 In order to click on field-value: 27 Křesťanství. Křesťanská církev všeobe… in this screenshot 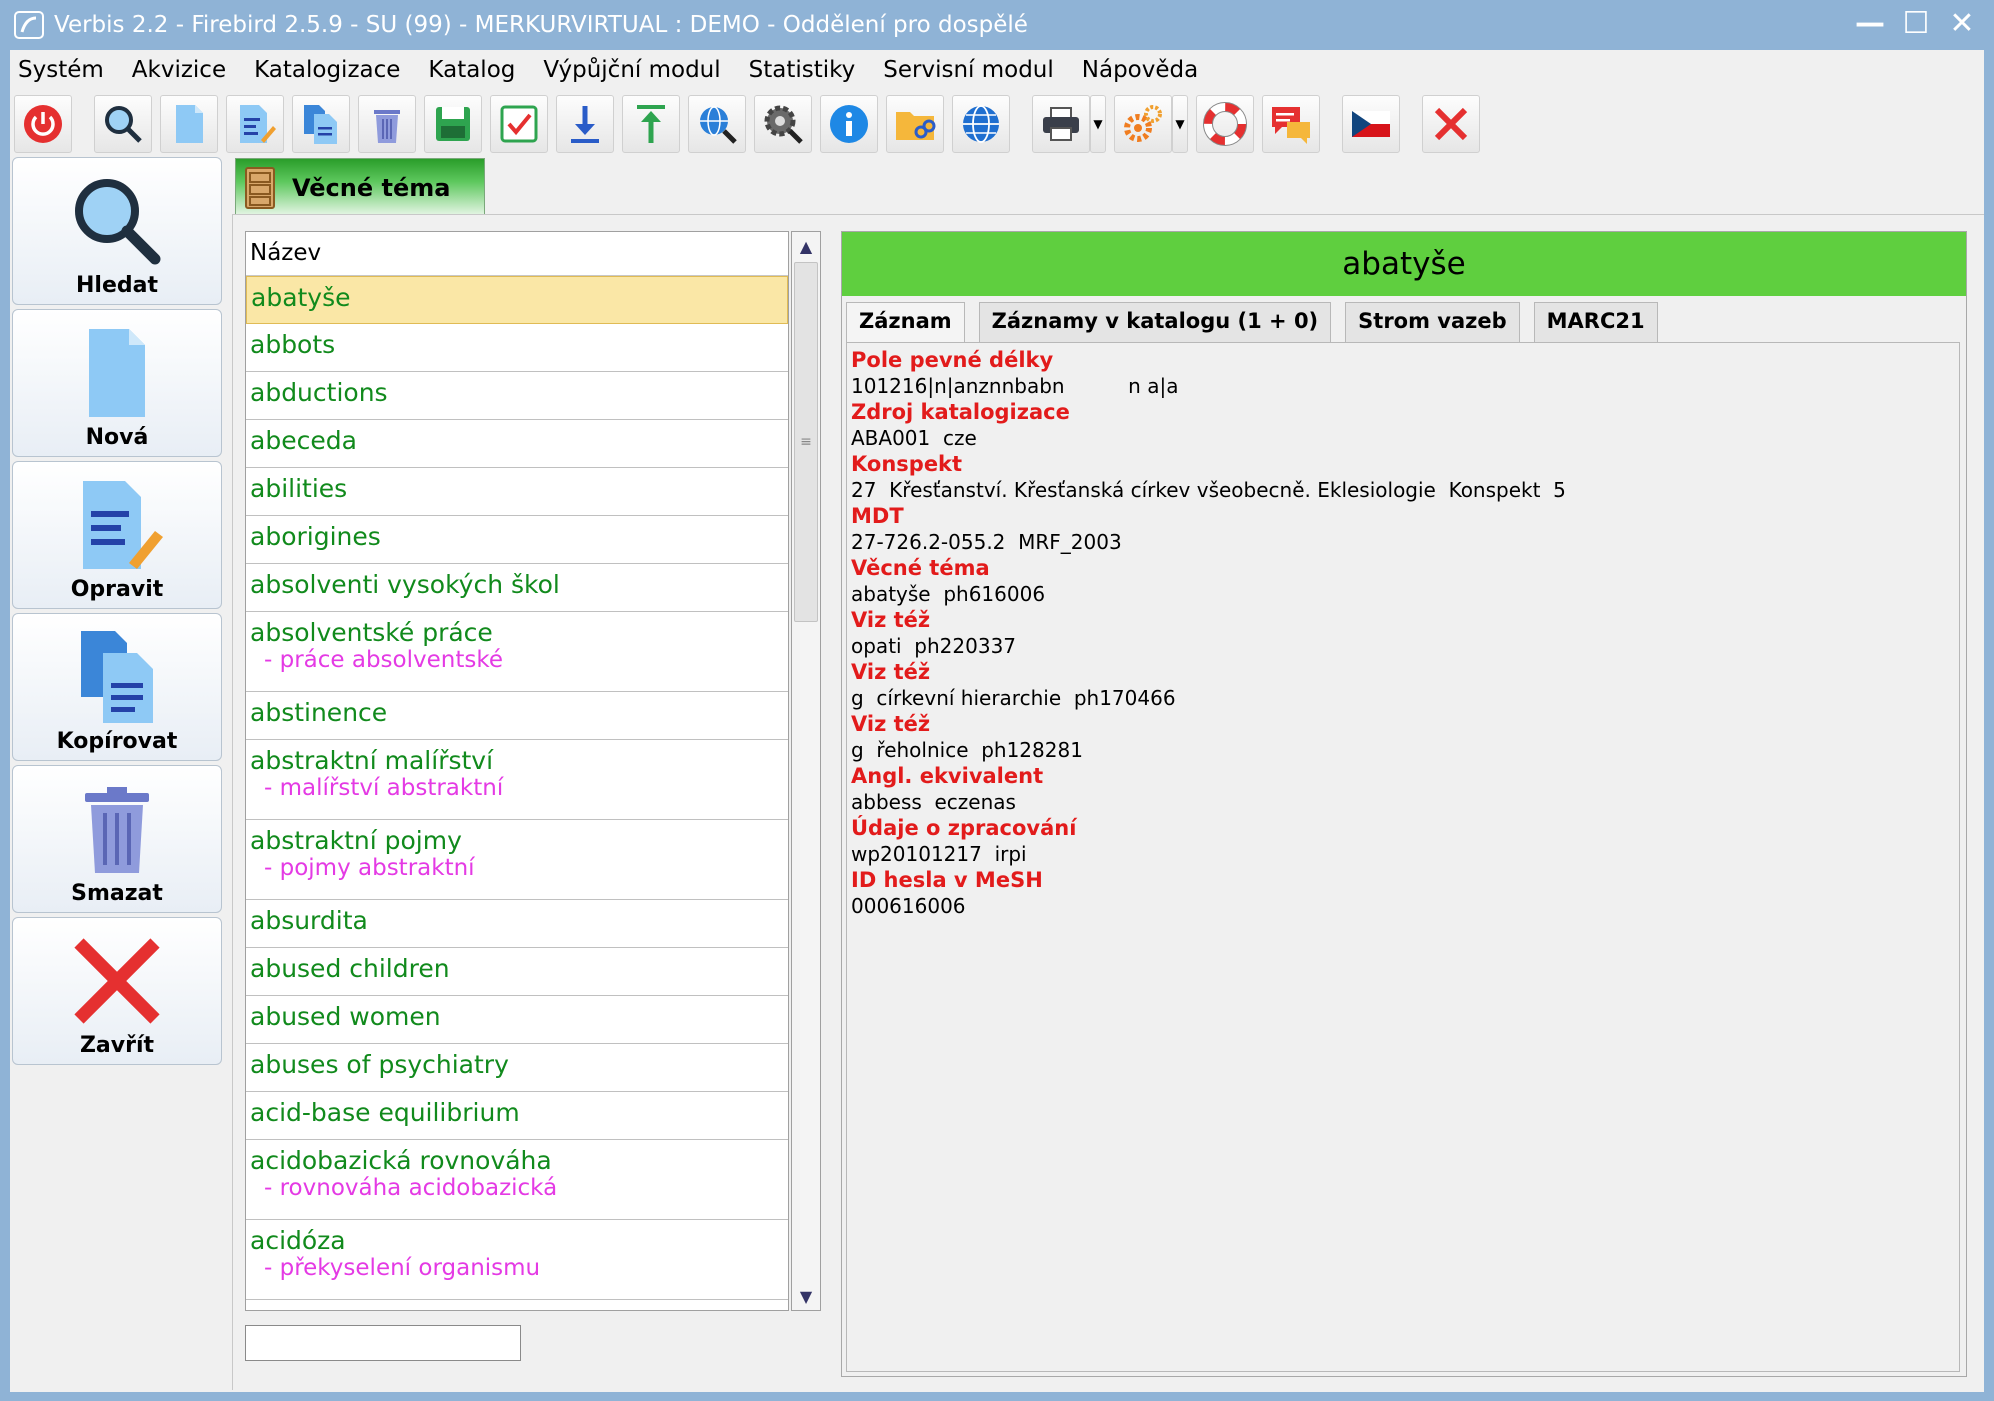, I will do `click(1208, 490)`.